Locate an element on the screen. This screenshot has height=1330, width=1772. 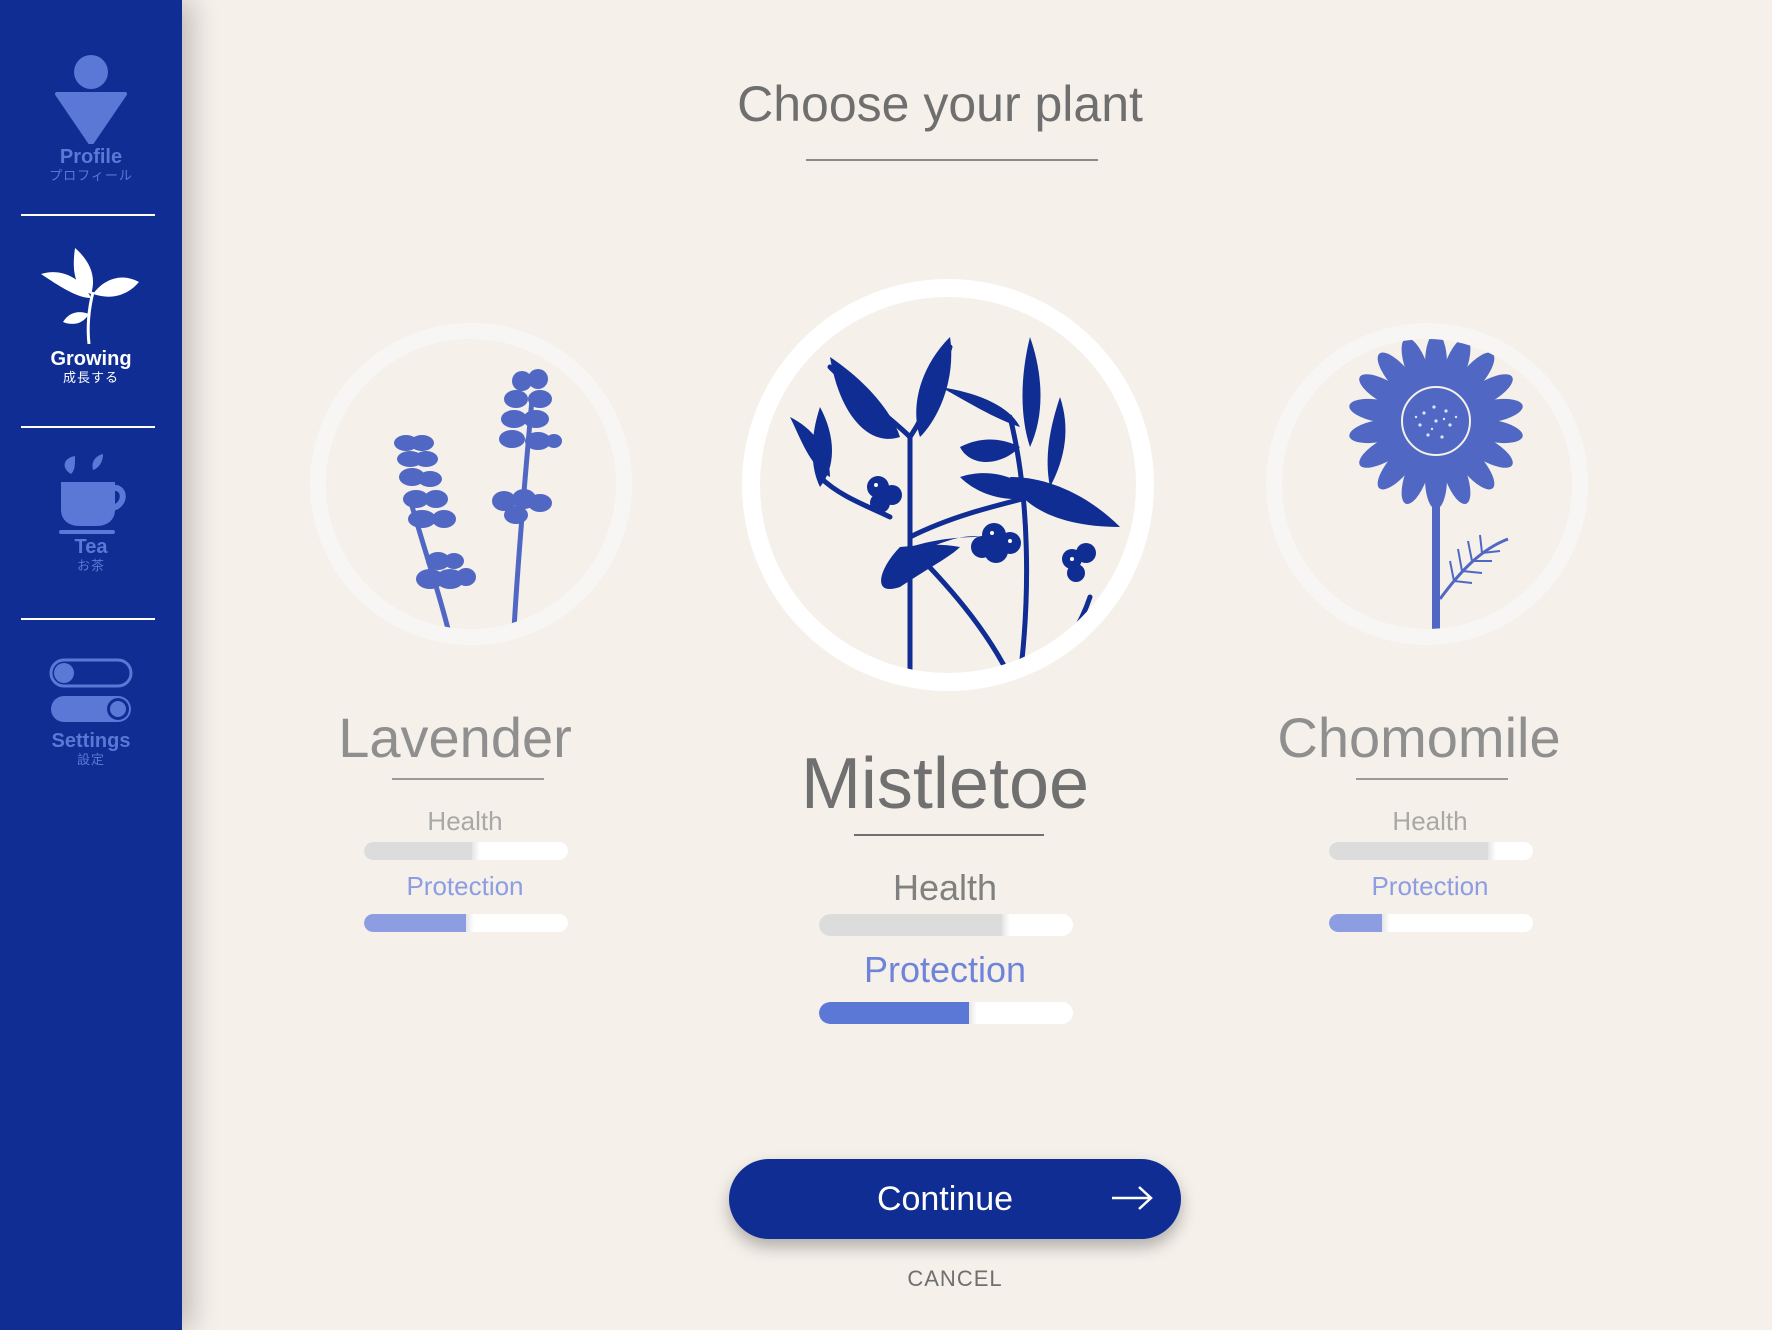
continue-button: Continue is located at coordinates (955, 1199).